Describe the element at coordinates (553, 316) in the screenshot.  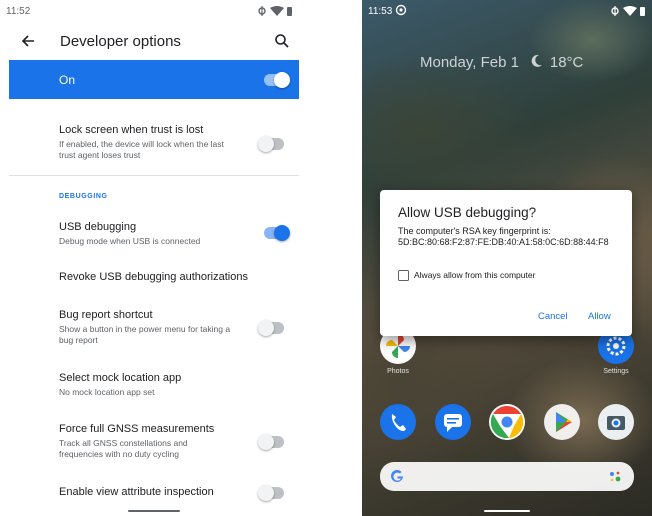
I see `cancel-button: Cancel` at that location.